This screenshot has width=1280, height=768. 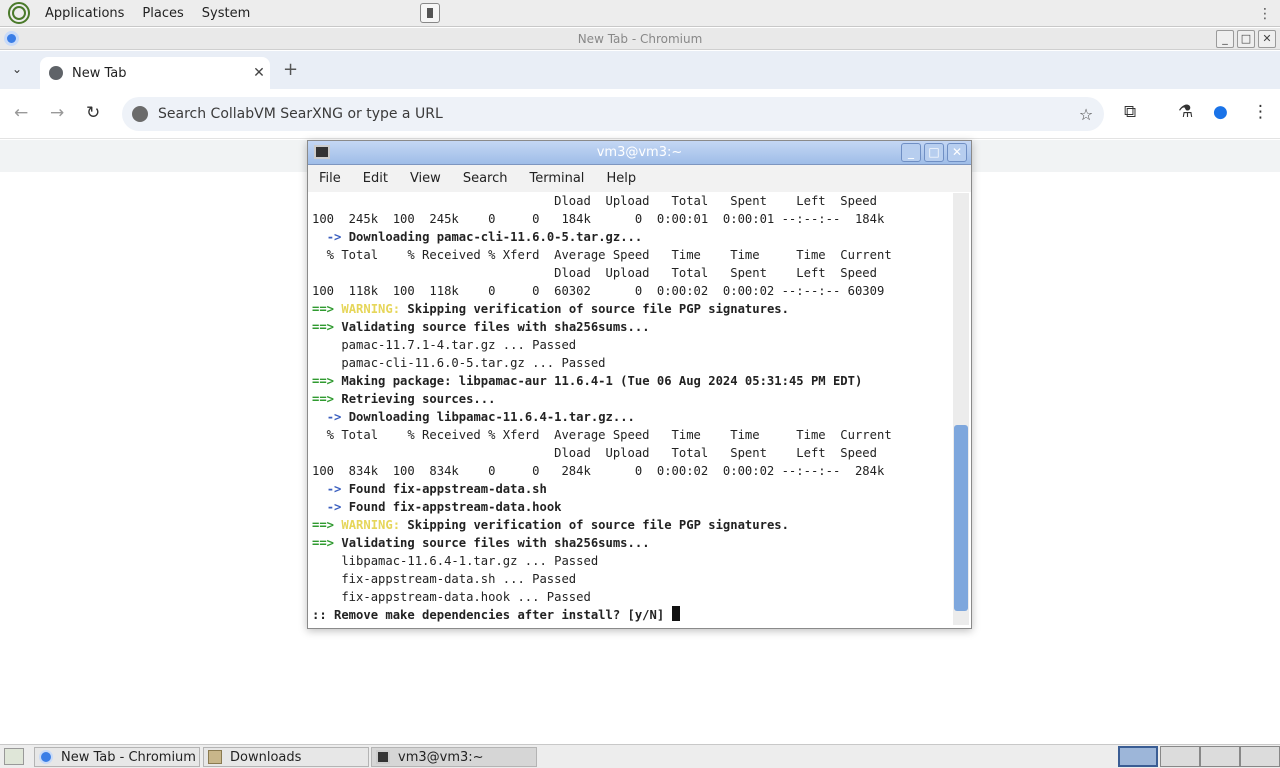 What do you see at coordinates (1265, 14) in the screenshot?
I see `panel-more-icon: ⋮` at bounding box center [1265, 14].